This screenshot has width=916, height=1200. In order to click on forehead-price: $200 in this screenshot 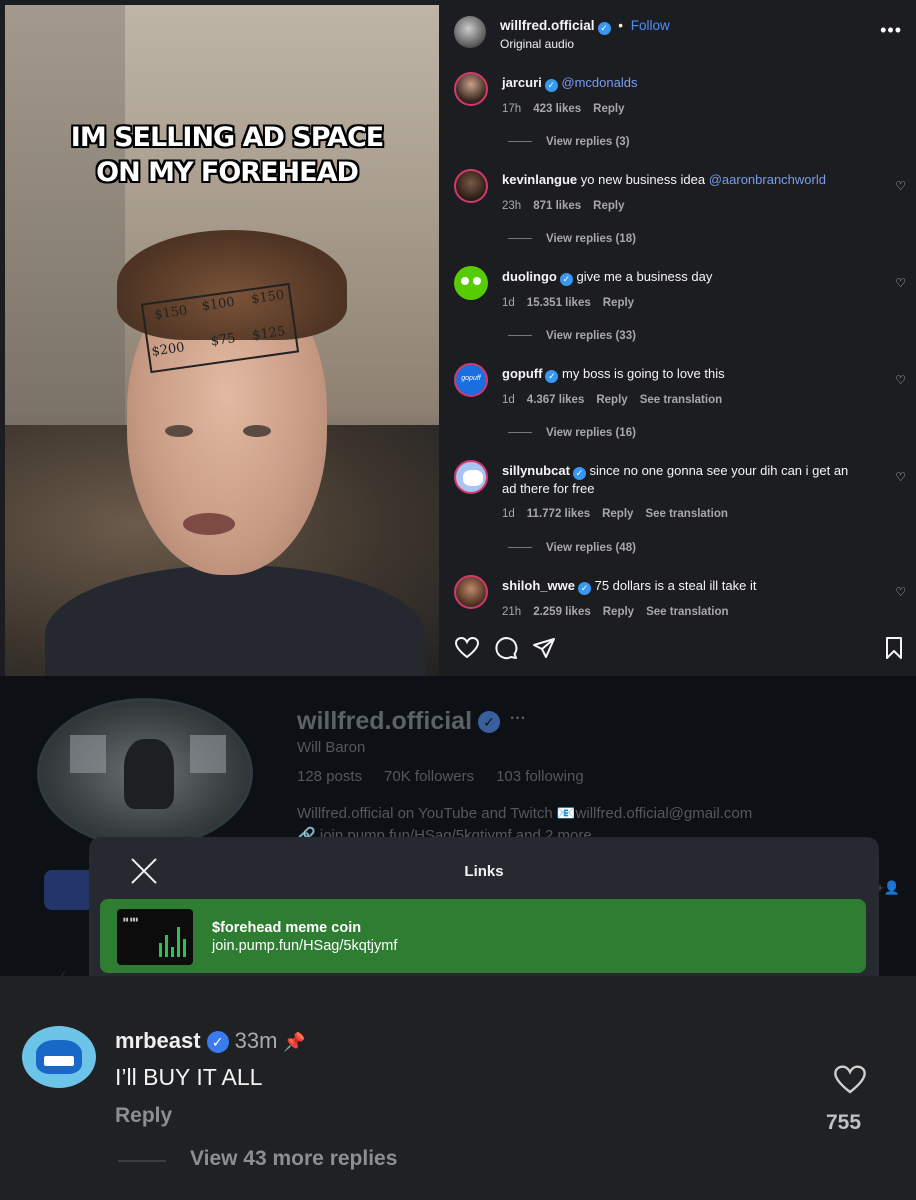, I will do `click(168, 350)`.